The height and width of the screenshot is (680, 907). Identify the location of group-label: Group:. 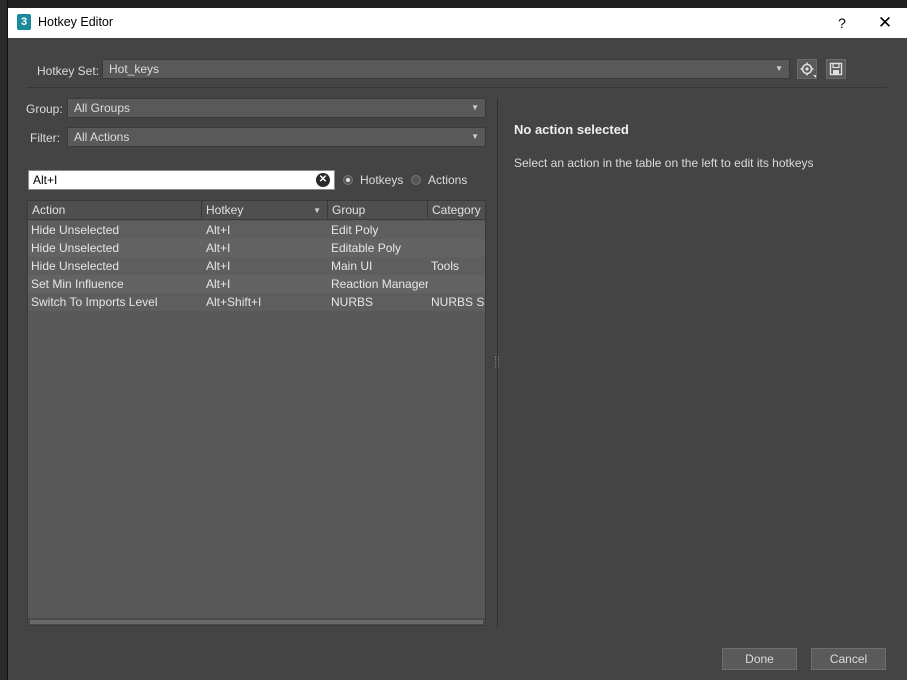
(44, 109).